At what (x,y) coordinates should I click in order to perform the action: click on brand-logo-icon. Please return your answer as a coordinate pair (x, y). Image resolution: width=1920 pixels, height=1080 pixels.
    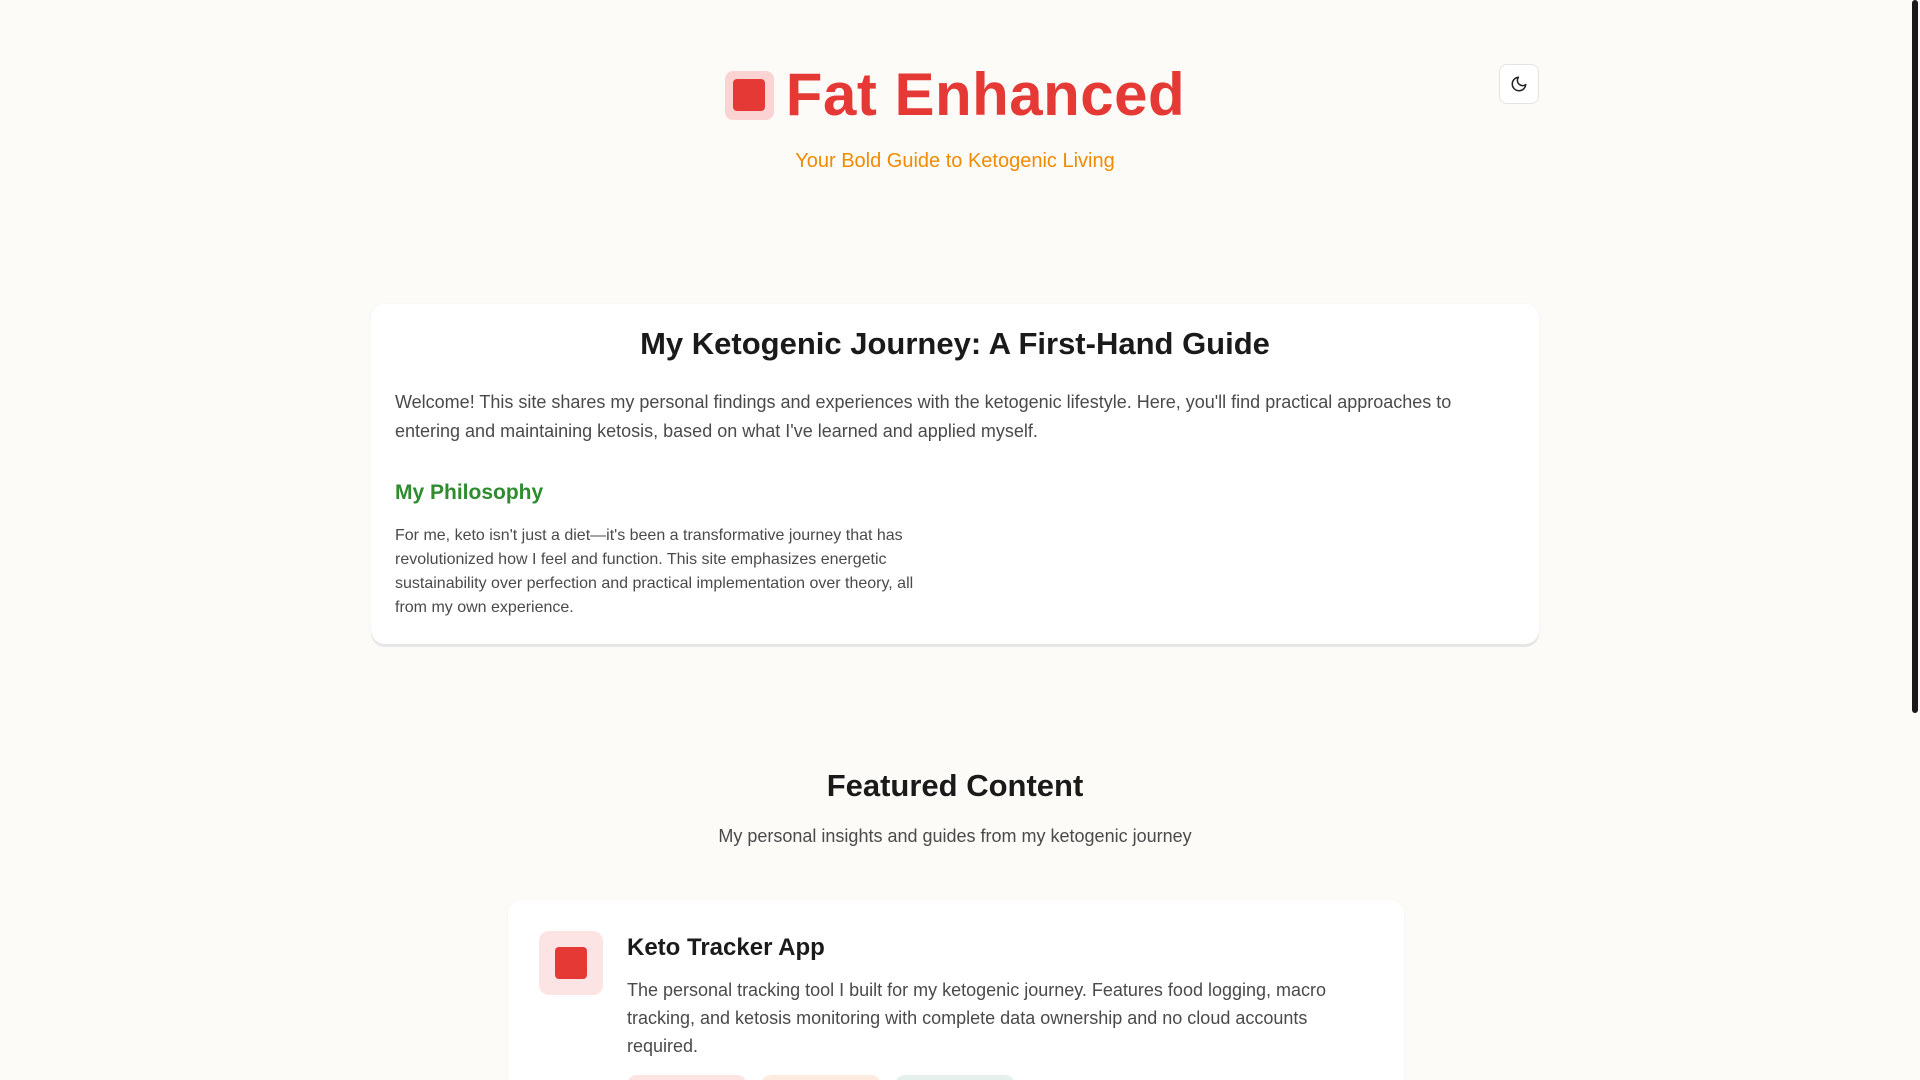
    Looking at the image, I should click on (749, 95).